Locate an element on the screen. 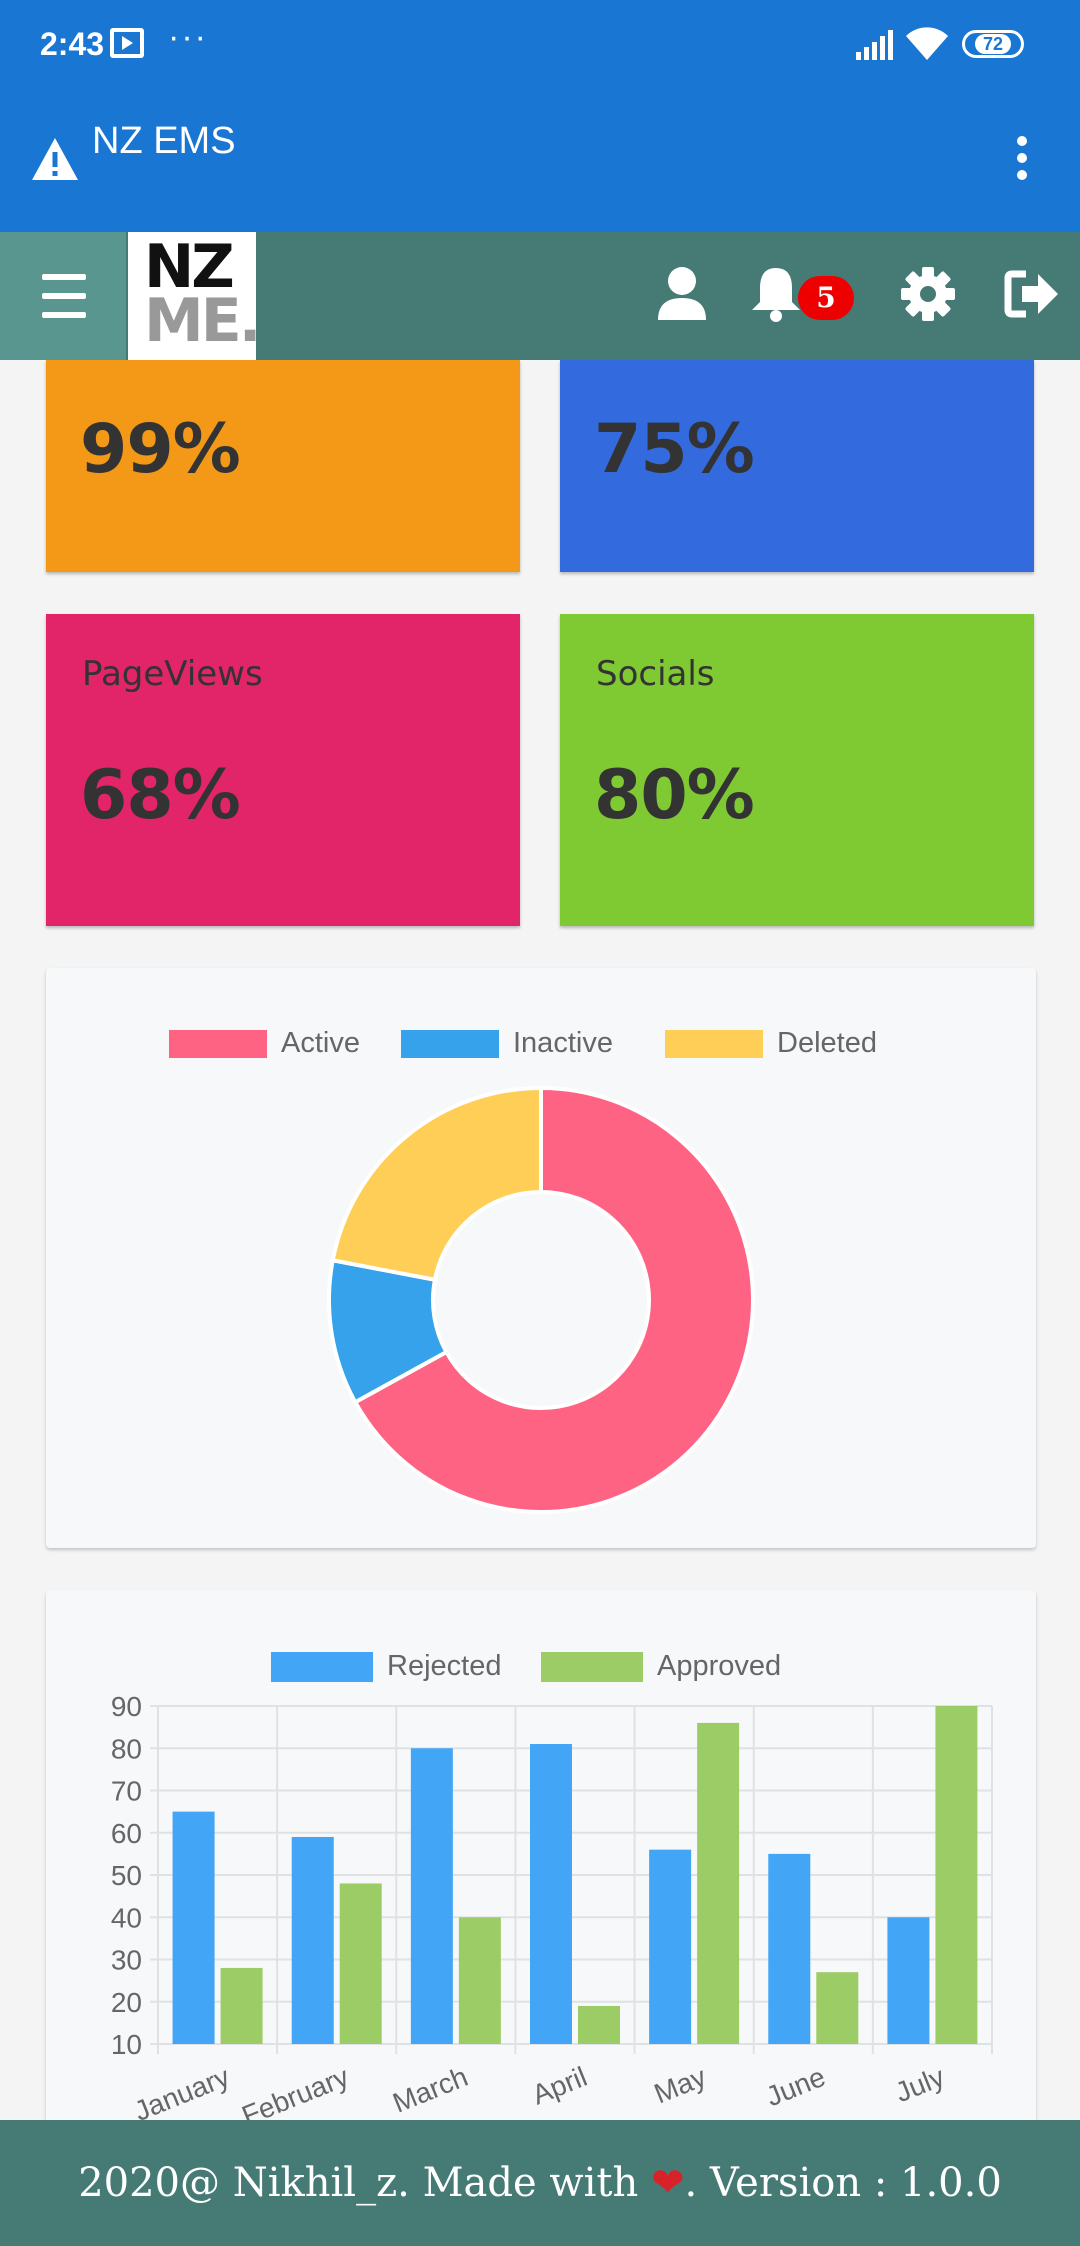 The height and width of the screenshot is (2246, 1080). screen-cast-icon is located at coordinates (127, 43).